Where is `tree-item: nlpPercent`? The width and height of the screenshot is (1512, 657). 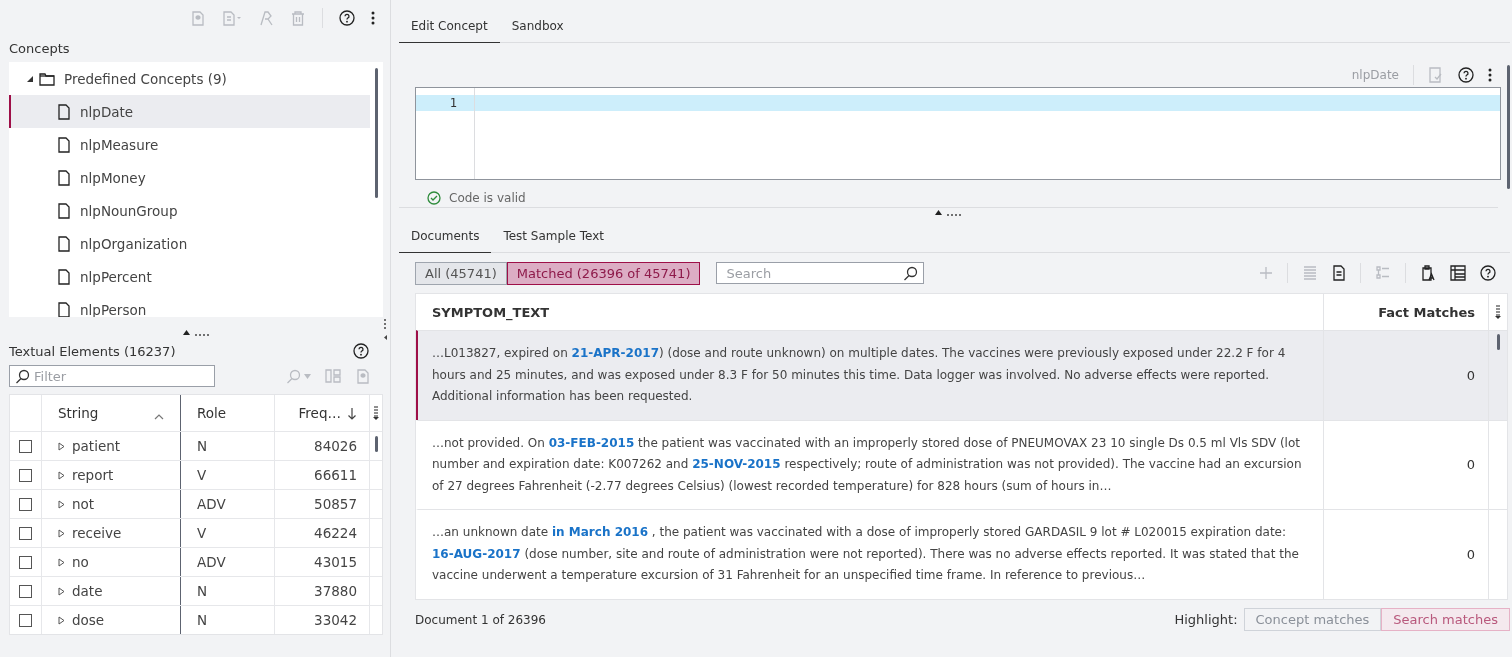 tree-item: nlpPercent is located at coordinates (189, 276).